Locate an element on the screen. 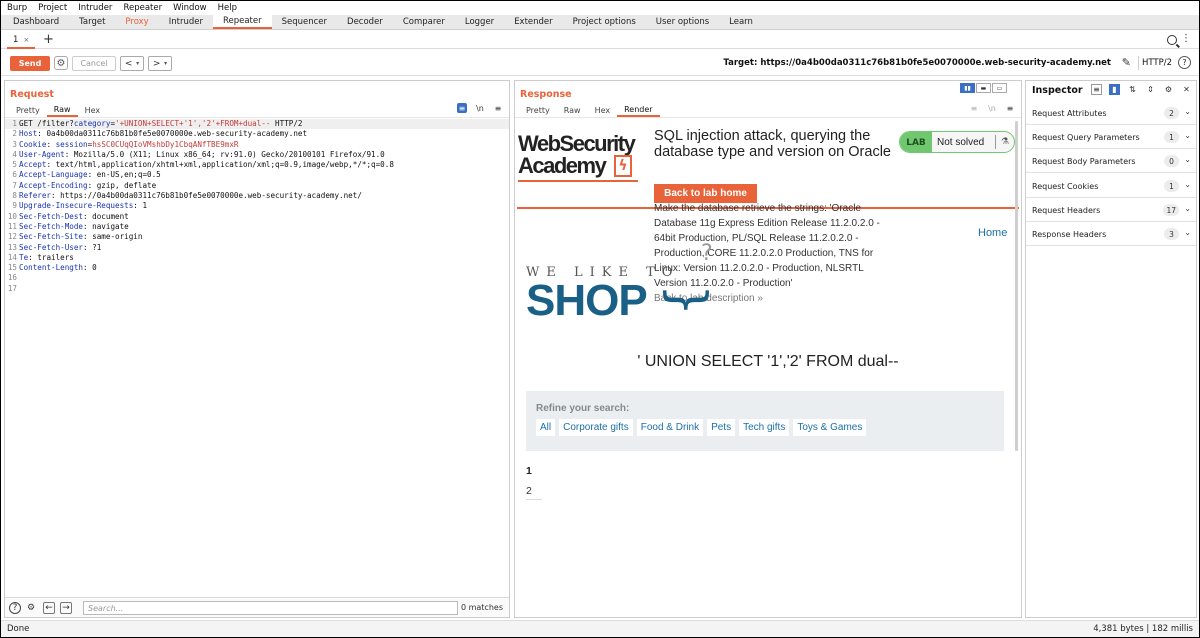 The height and width of the screenshot is (638, 1200). category-all: All is located at coordinates (546, 427).